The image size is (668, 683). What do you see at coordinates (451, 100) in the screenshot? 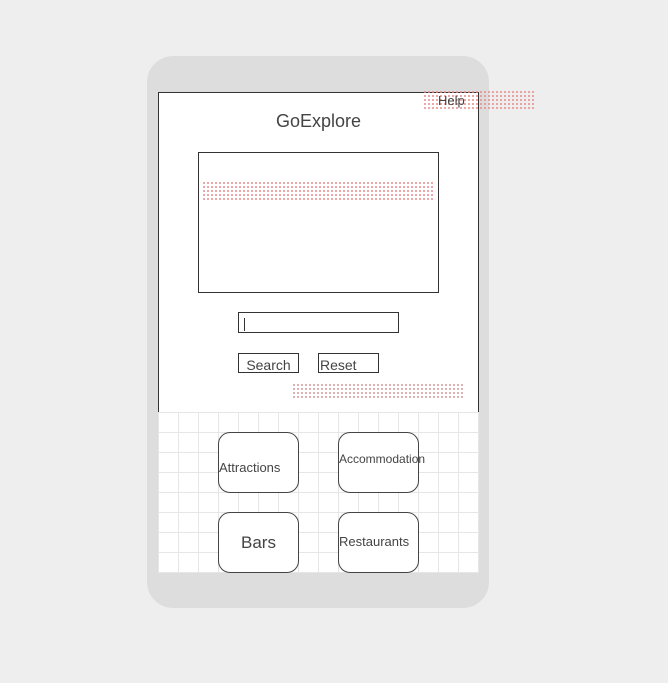
I see `help-link: Help` at bounding box center [451, 100].